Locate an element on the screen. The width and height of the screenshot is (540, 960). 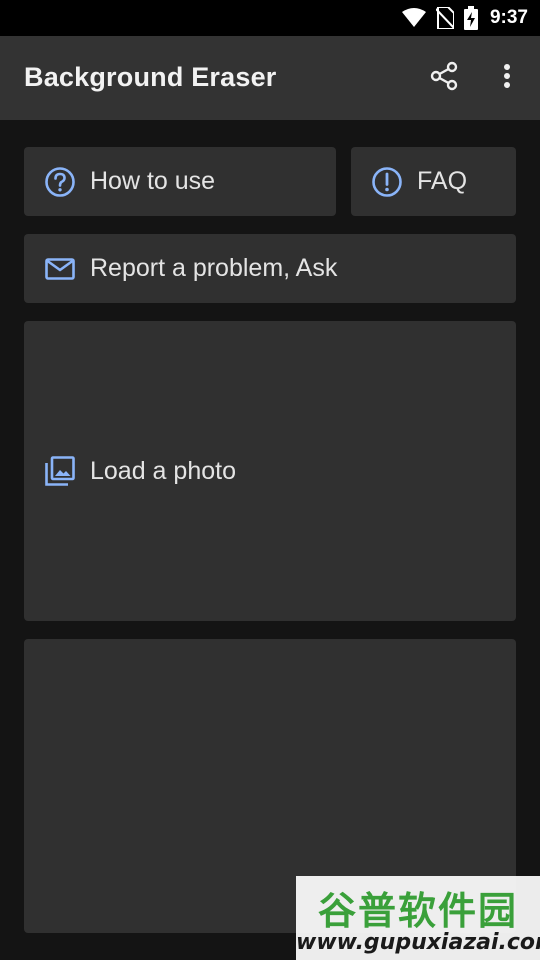
share-icon is located at coordinates (444, 78).